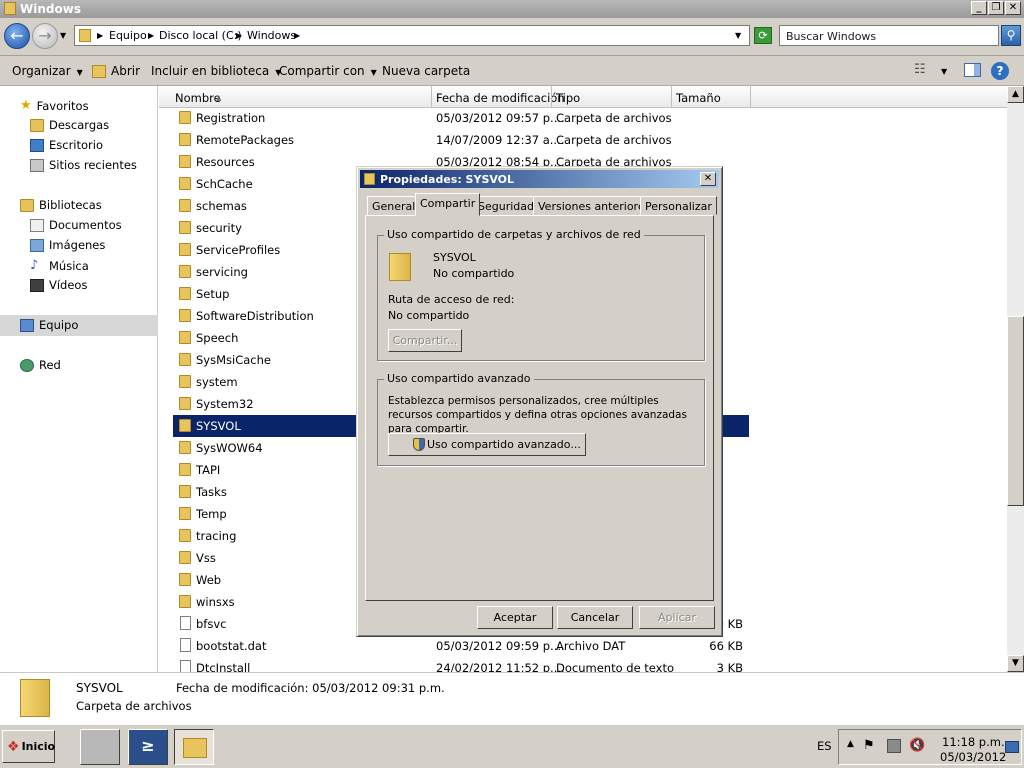  Describe the element at coordinates (1015, 411) in the screenshot. I see `scroll-thumb` at that location.